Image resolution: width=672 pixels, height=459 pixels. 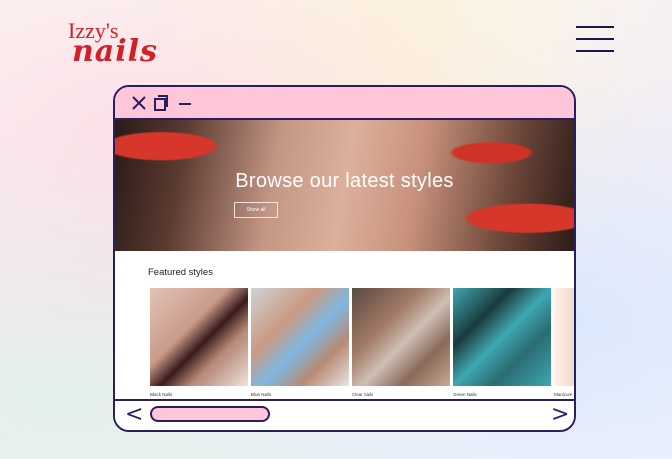 I want to click on style-card: Clear nails, so click(x=401, y=343).